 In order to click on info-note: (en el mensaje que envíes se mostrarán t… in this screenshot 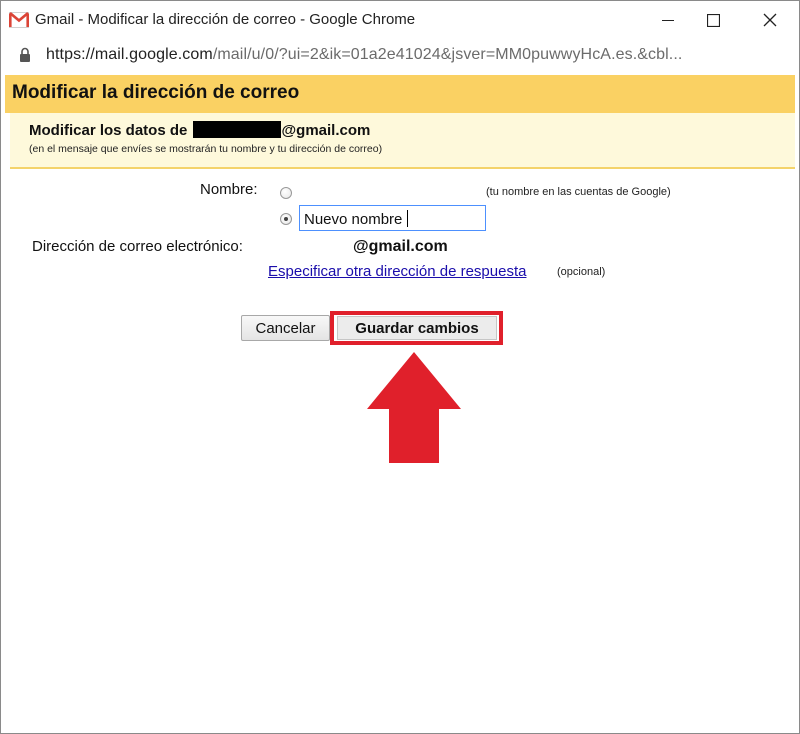, I will do `click(206, 149)`.